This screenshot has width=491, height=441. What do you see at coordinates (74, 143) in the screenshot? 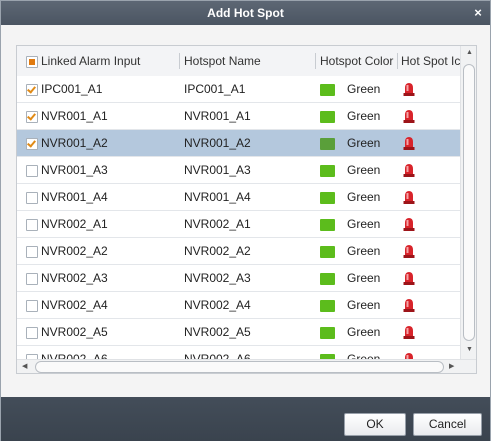
I see `linked-alarm-input-cell: NVR001_A2` at bounding box center [74, 143].